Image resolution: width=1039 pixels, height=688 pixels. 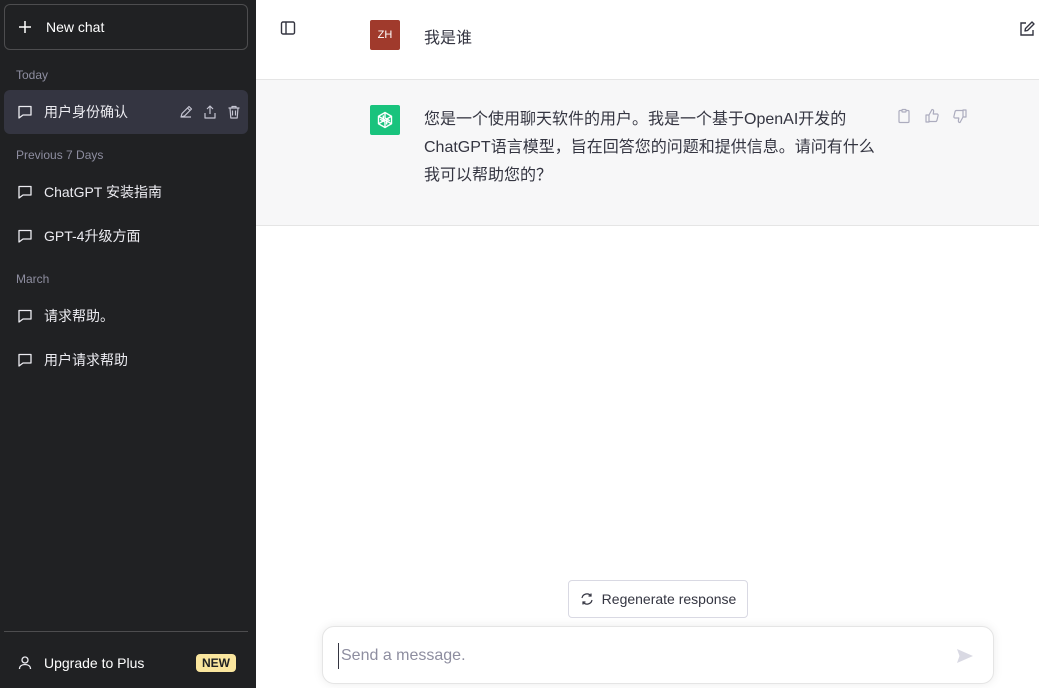 I want to click on regenerate-label: Regenerate response, so click(x=669, y=599).